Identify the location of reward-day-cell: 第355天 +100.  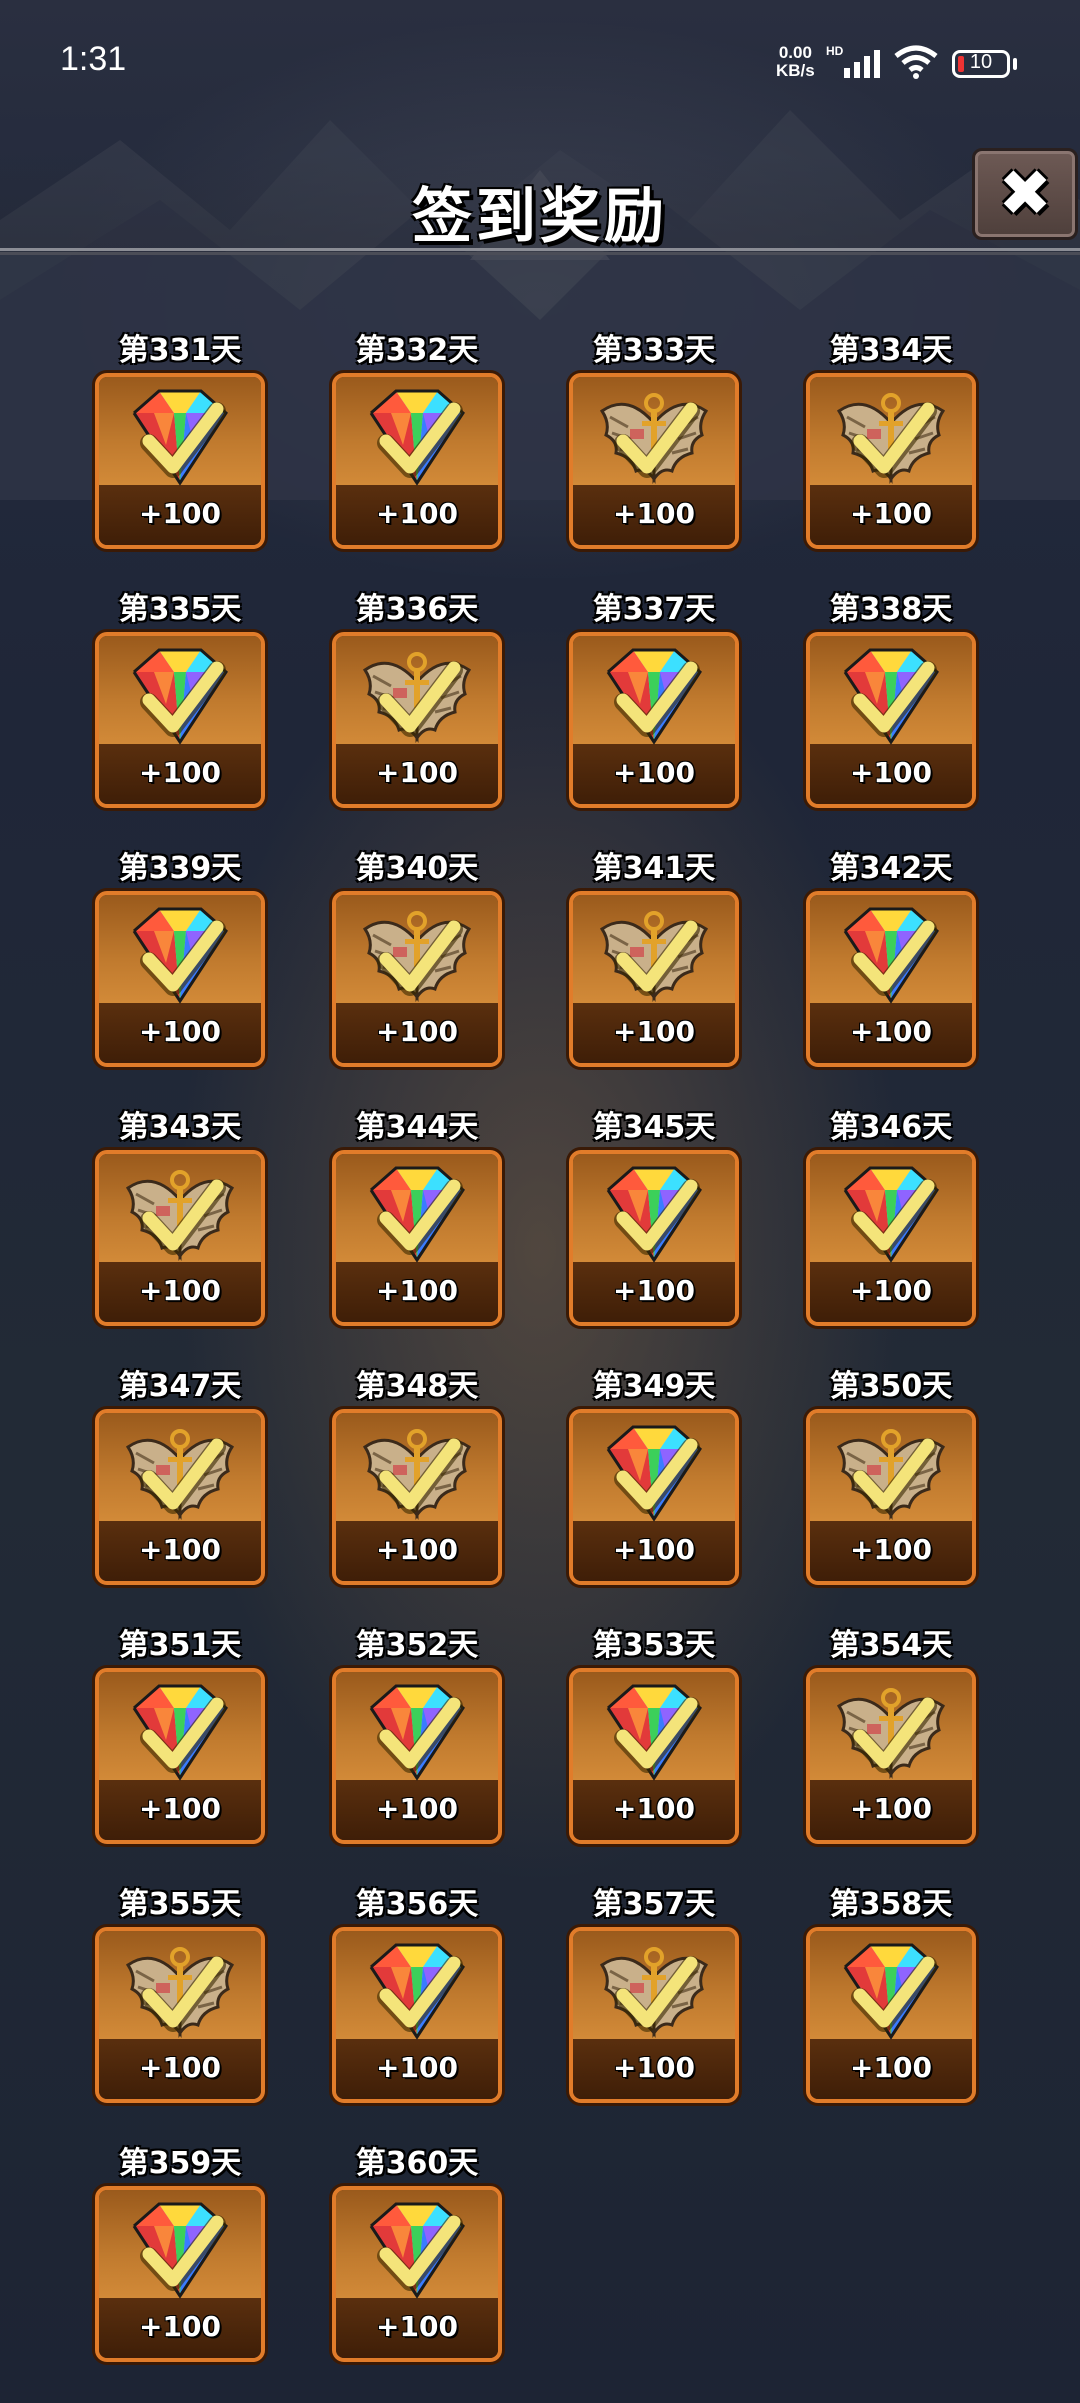
(180, 1991).